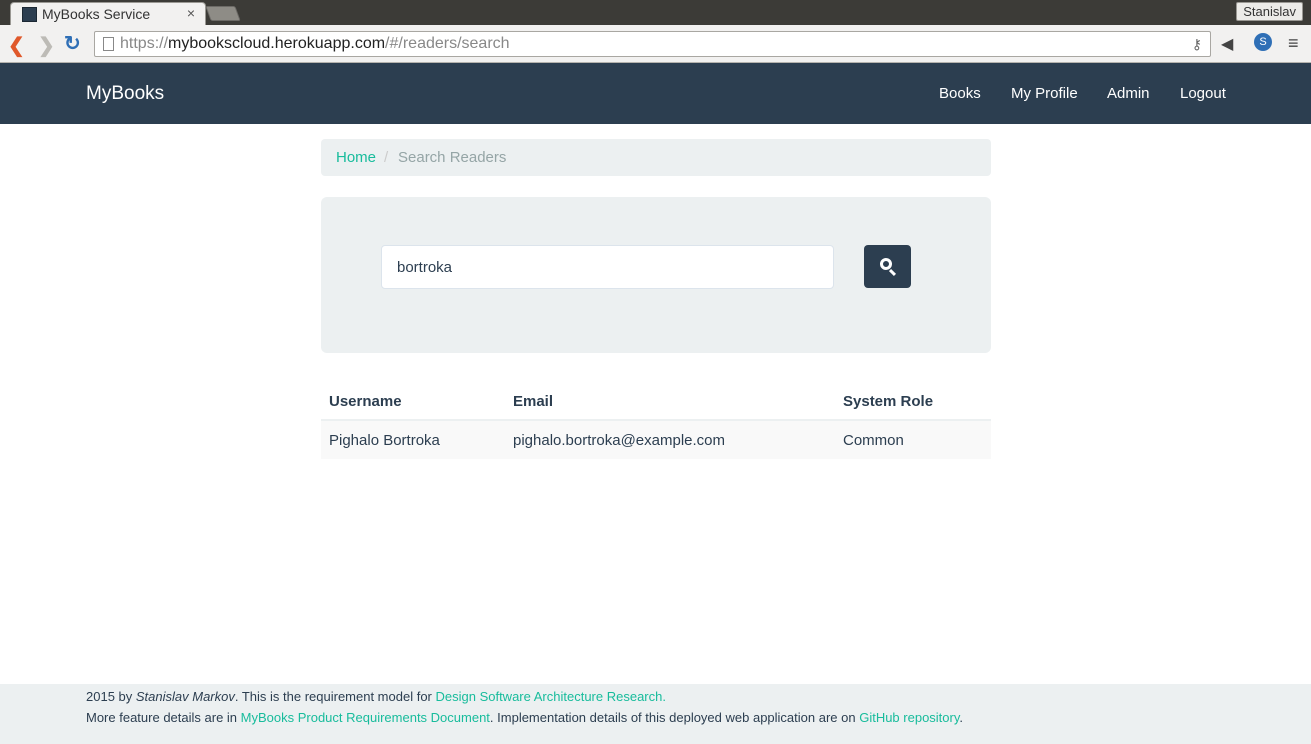 Image resolution: width=1311 pixels, height=744 pixels. I want to click on new-tab-button, so click(223, 13).